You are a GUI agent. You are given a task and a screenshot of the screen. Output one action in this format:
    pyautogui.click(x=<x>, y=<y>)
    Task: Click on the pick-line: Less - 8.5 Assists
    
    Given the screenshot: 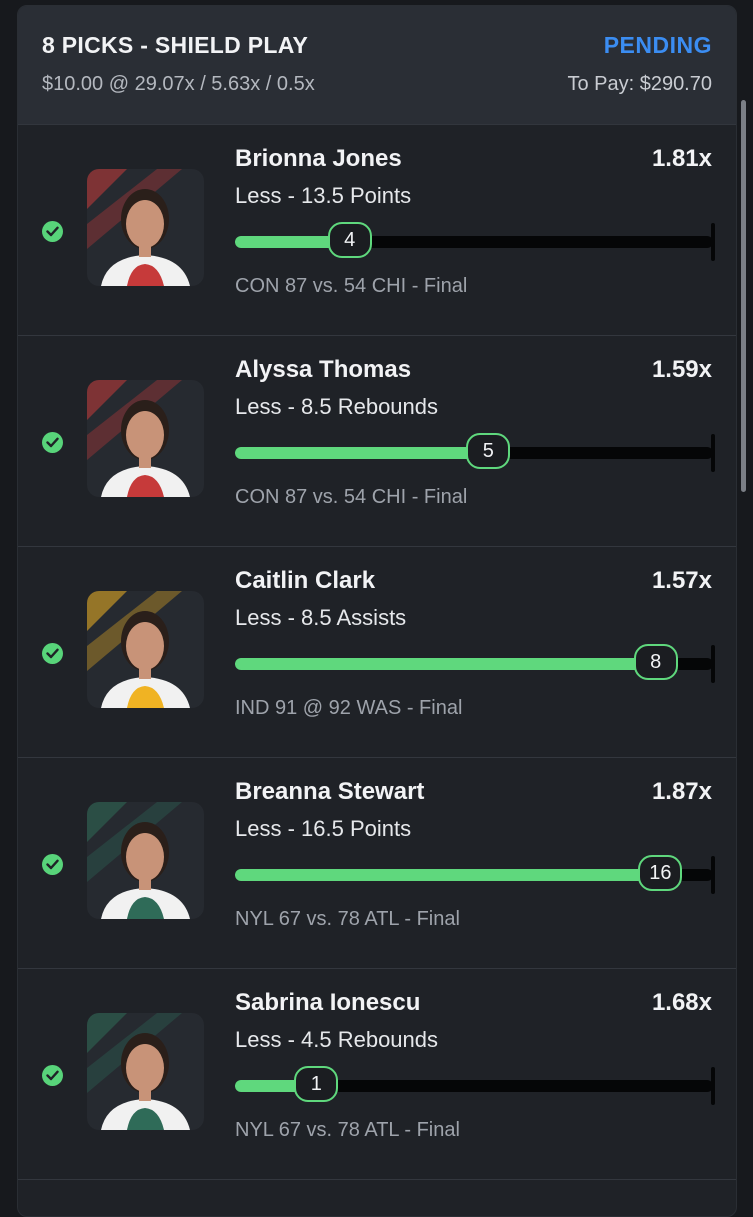 What is the action you would take?
    pyautogui.click(x=321, y=617)
    